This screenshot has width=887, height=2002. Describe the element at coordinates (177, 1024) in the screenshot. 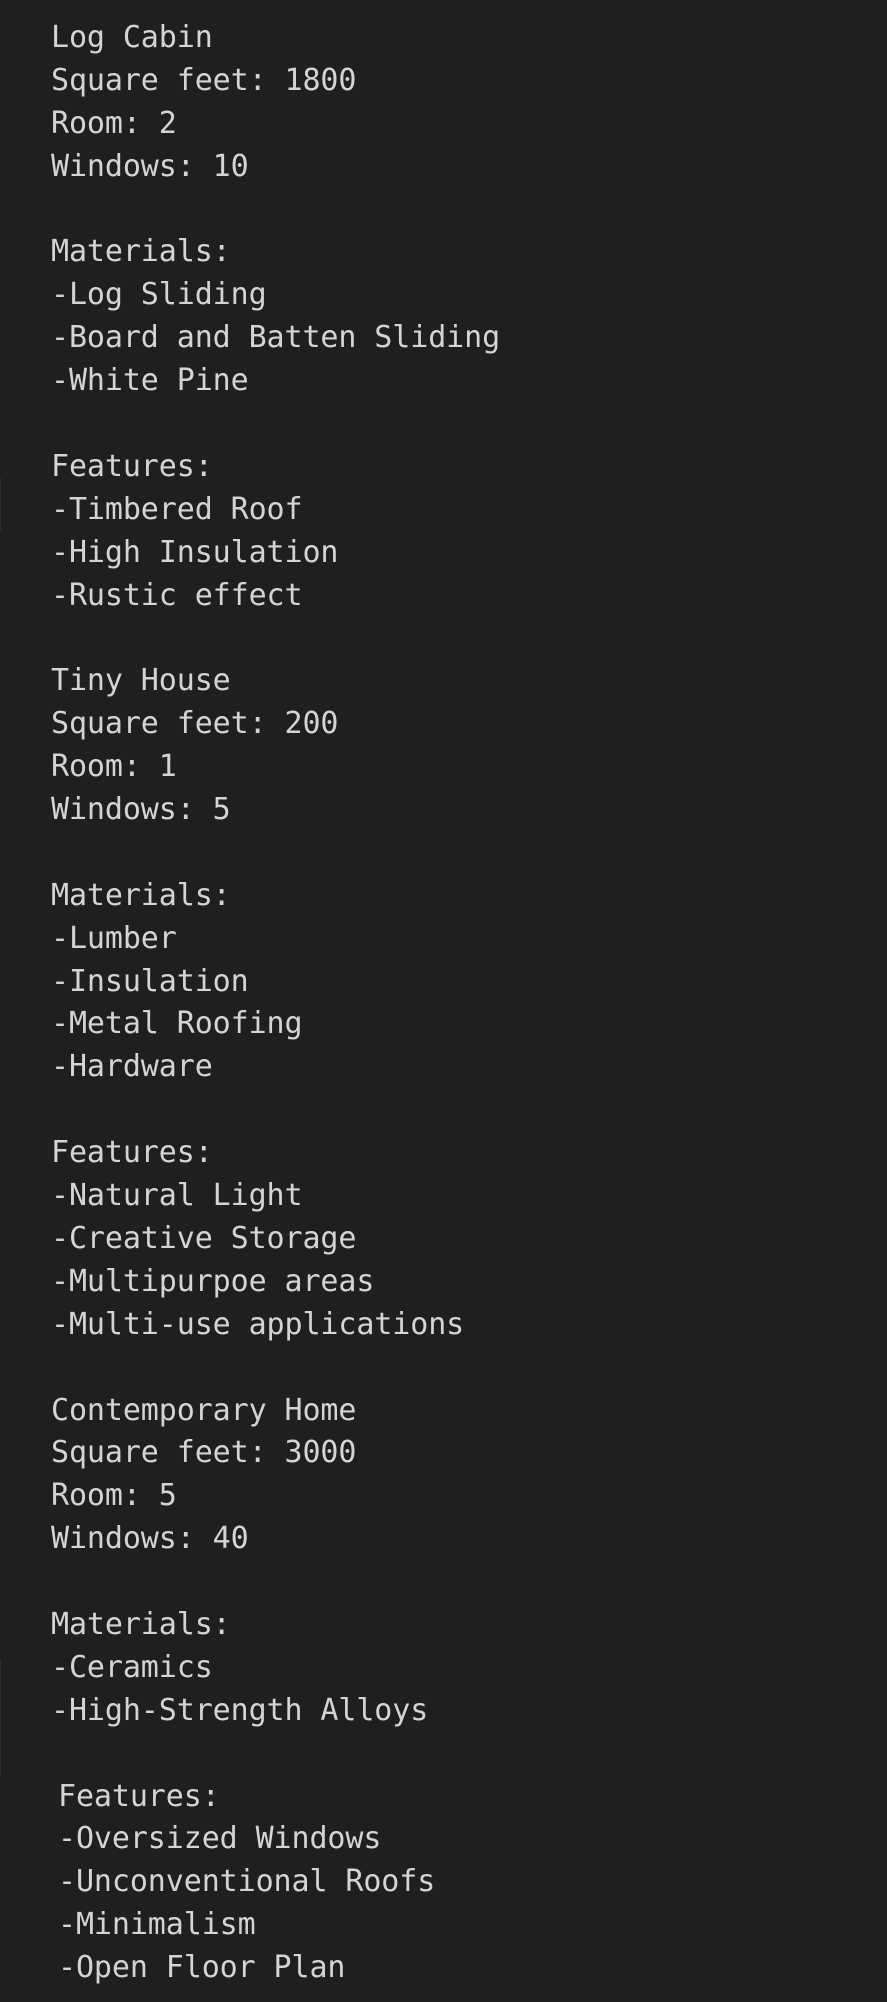

I see `list-item: -Metal Roofing` at that location.